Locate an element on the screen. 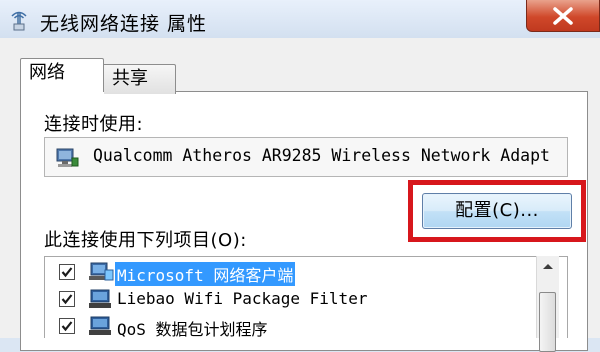  list-scrollbar is located at coordinates (547, 304).